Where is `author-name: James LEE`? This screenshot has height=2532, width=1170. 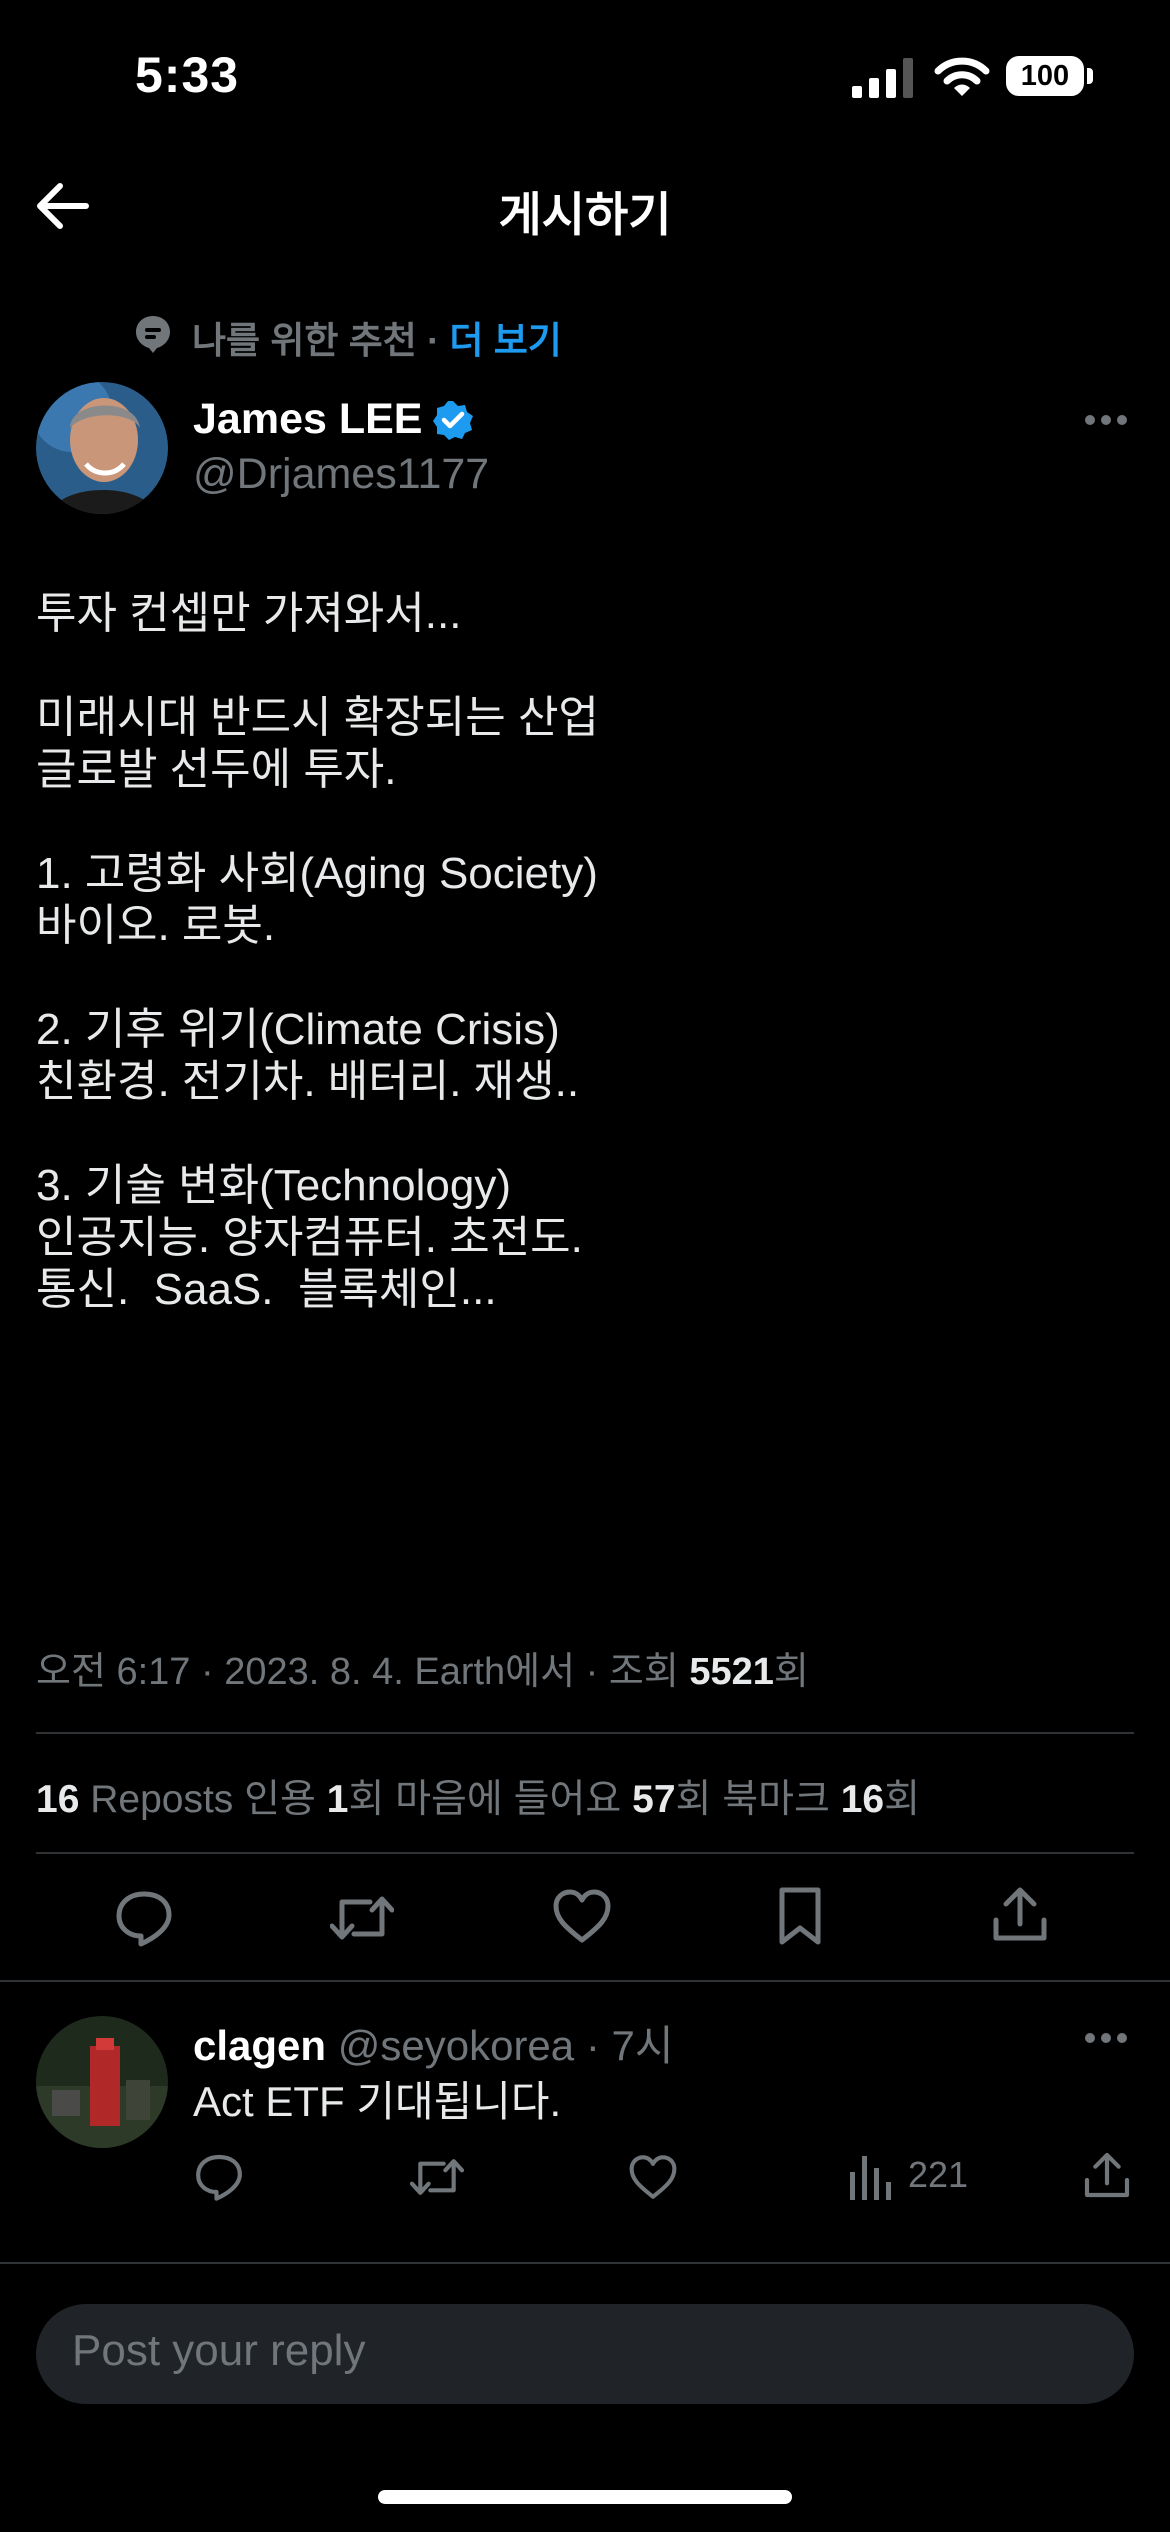 author-name: James LEE is located at coordinates (333, 419).